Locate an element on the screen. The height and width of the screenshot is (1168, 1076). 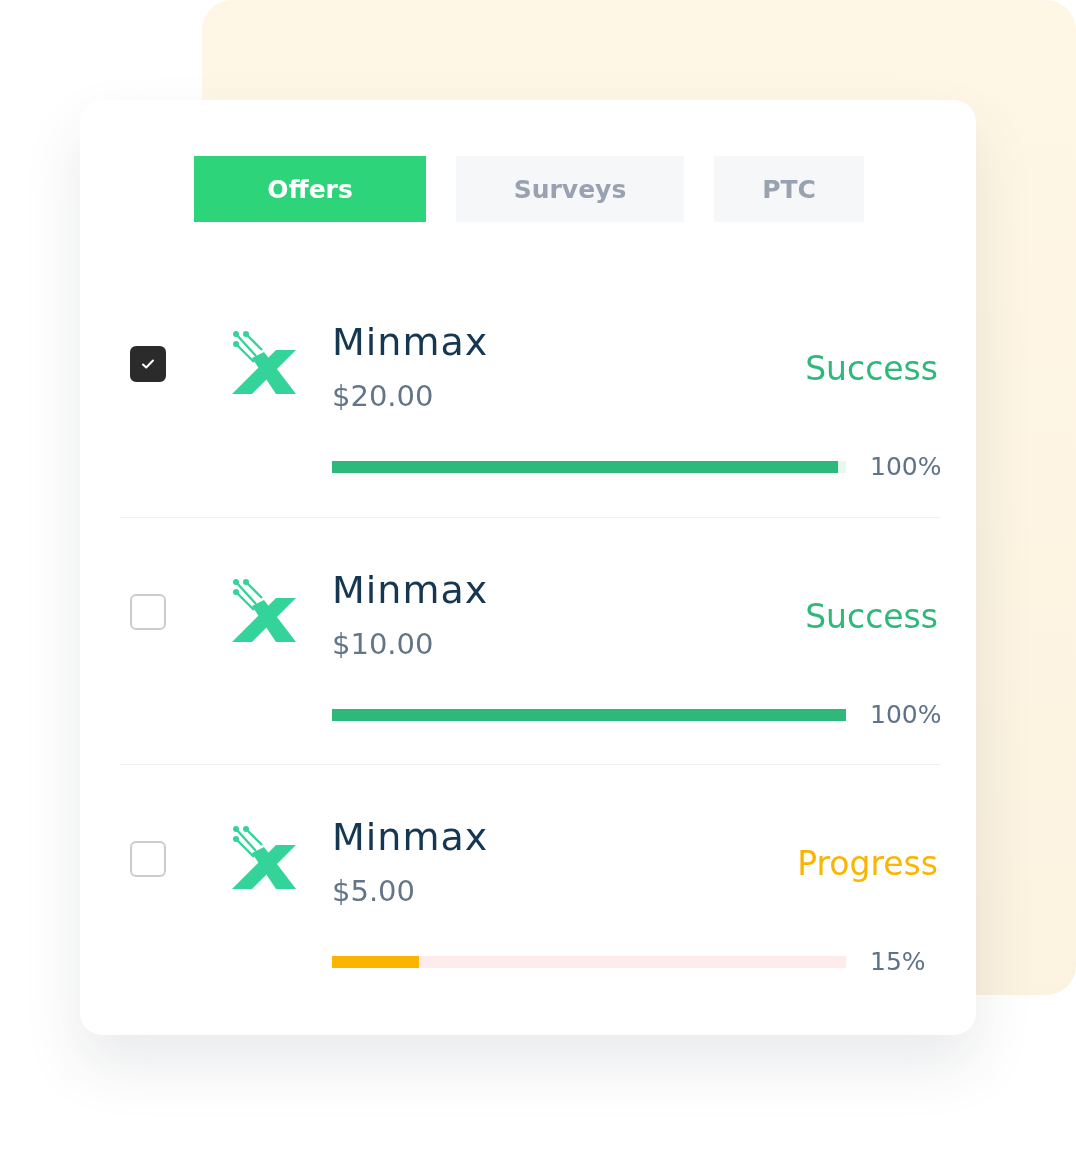
offer-amount: $5.00 is located at coordinates (374, 891).